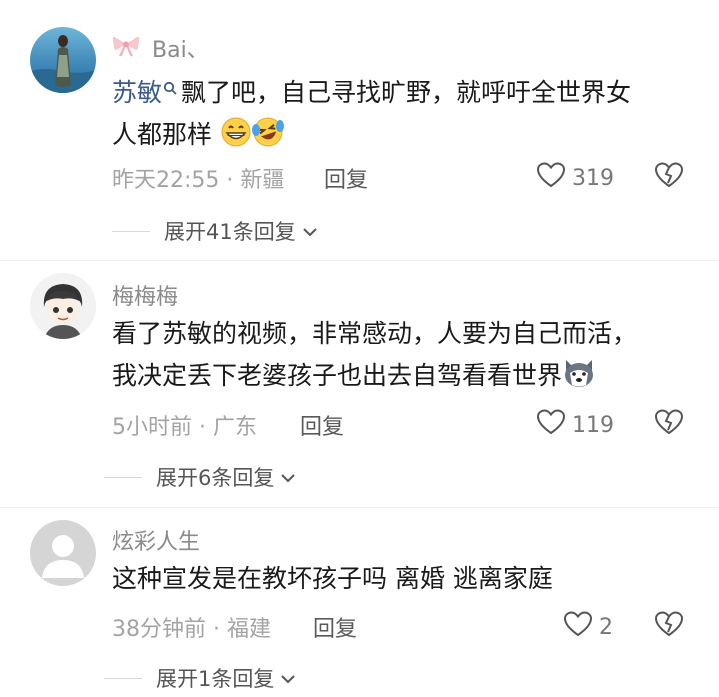 Image resolution: width=719 pixels, height=697 pixels. Describe the element at coordinates (371, 113) in the screenshot. I see `comment-1-text: 苏敏 飘了吧，自己寻找旷野，就呼吁全世界女 人都那样` at that location.